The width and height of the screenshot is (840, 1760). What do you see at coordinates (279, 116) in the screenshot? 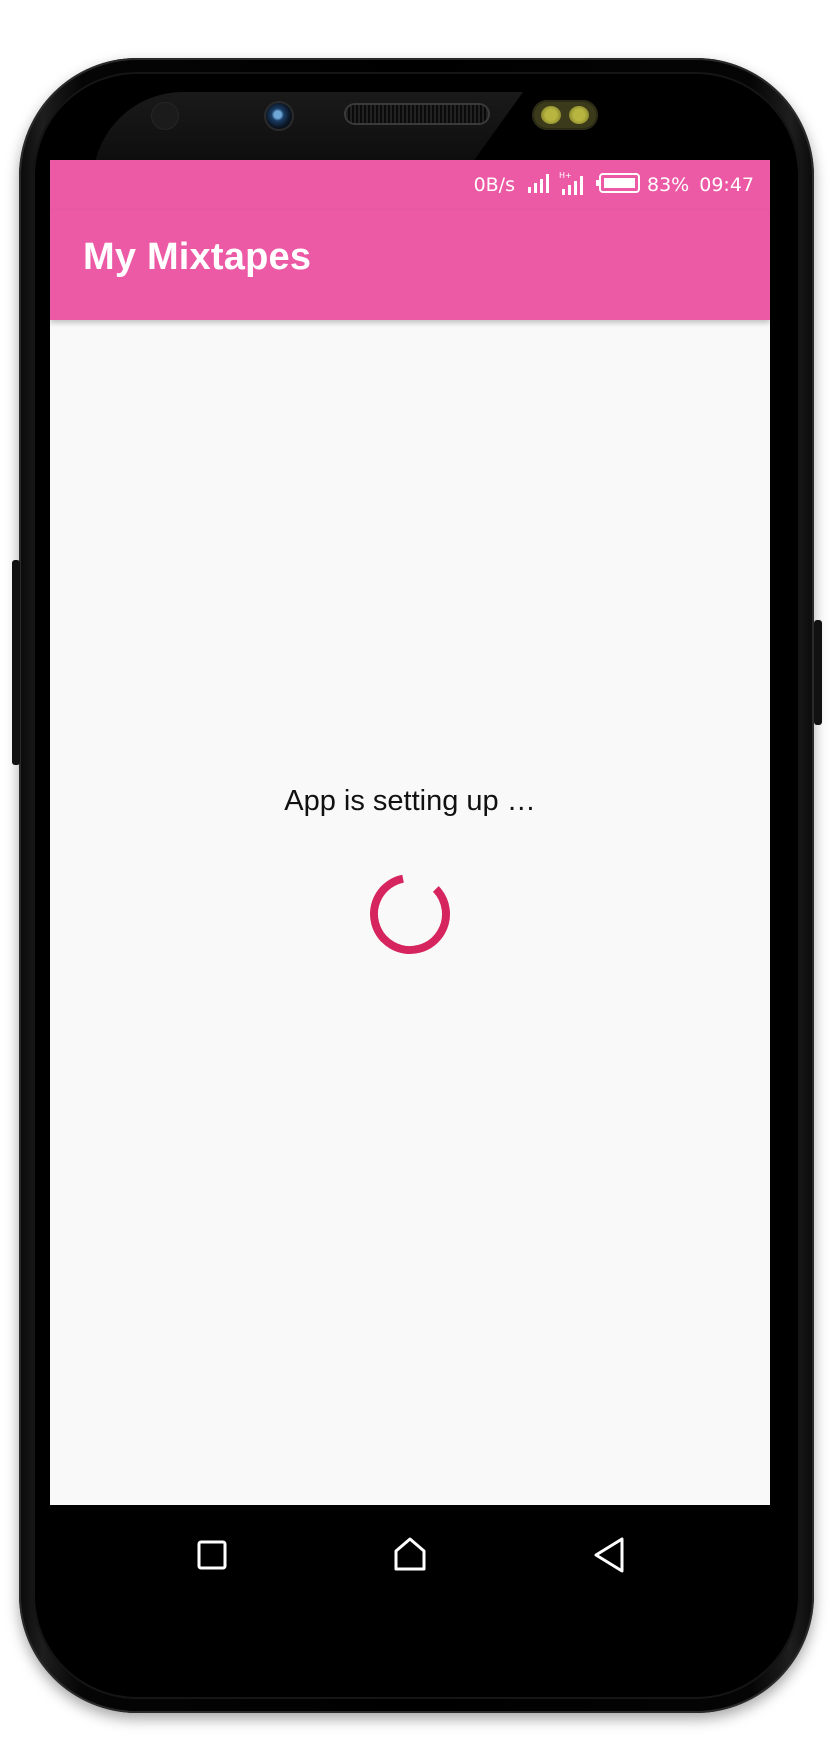
I see `front-camera` at bounding box center [279, 116].